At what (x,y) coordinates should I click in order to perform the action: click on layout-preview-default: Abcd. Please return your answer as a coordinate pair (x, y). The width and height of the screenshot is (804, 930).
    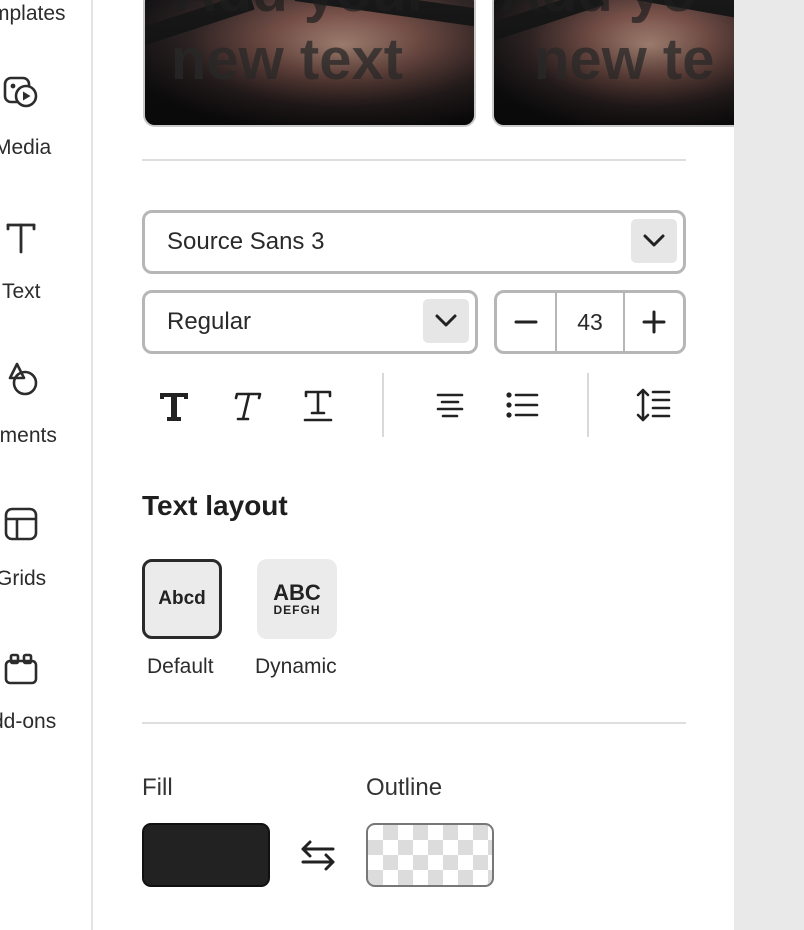
    Looking at the image, I should click on (182, 598).